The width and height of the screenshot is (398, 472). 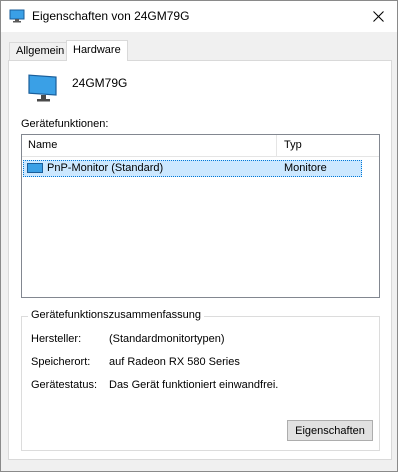 What do you see at coordinates (97, 50) in the screenshot?
I see `tab-hardware: Hardware` at bounding box center [97, 50].